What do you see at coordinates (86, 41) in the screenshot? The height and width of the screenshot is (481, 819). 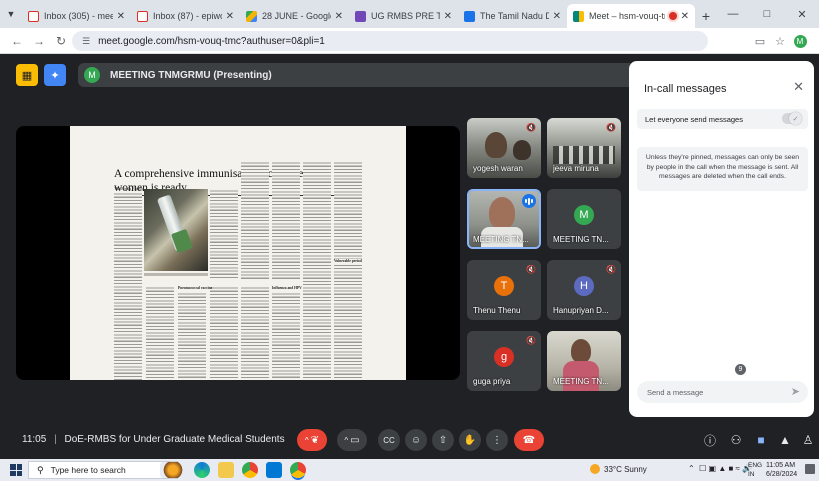 I see `site-settings-icon: ☰` at bounding box center [86, 41].